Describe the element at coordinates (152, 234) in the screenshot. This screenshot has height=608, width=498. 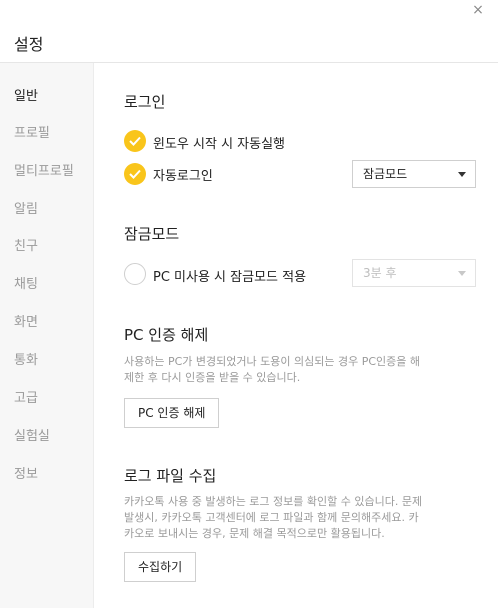
I see `lock-section-title: 잠금모드` at that location.